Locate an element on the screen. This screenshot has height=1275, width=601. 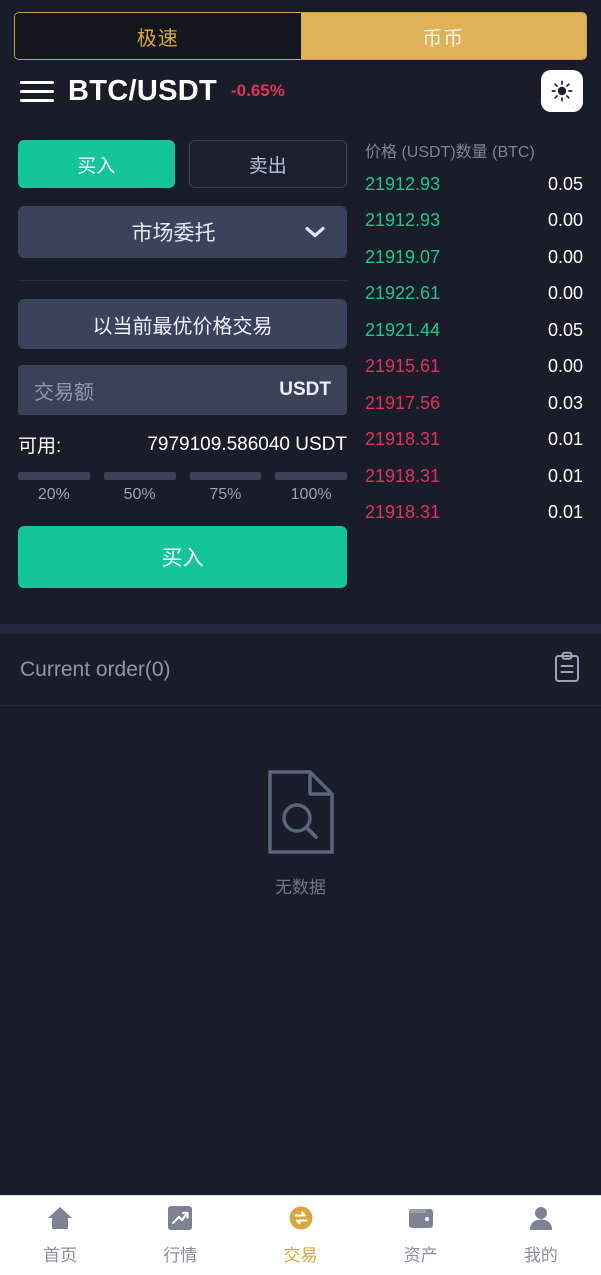
amount-unit-label: USDT is located at coordinates (305, 389).